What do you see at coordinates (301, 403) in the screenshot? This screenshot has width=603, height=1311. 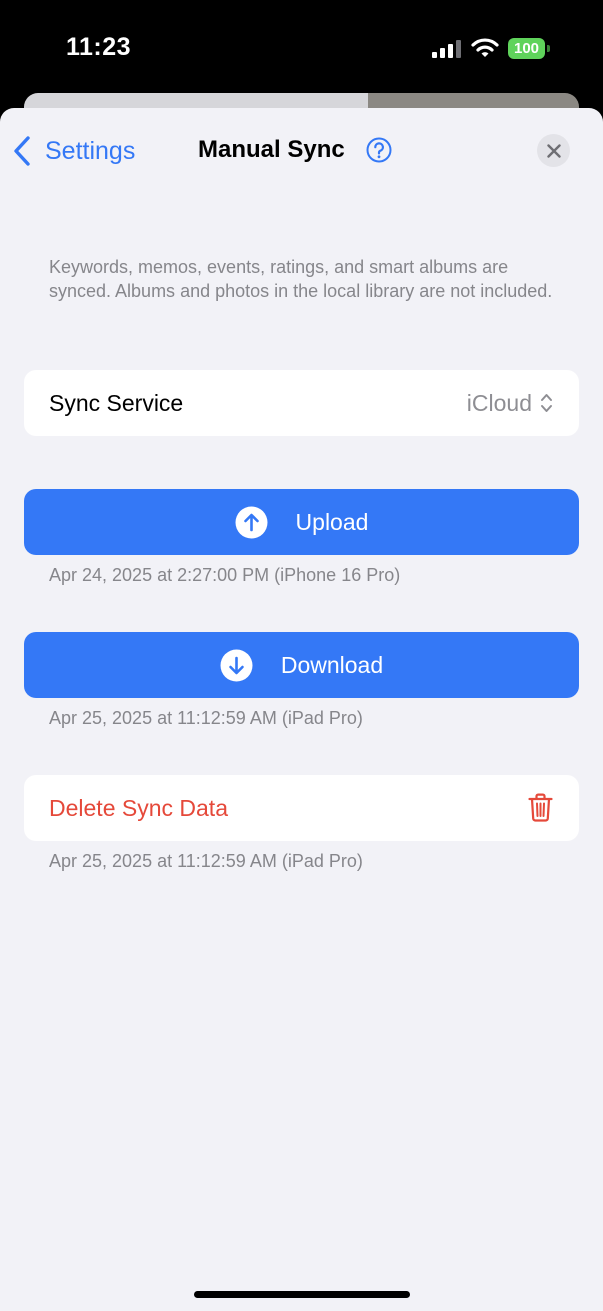 I see `sync-service-row: Sync Service iCloud` at bounding box center [301, 403].